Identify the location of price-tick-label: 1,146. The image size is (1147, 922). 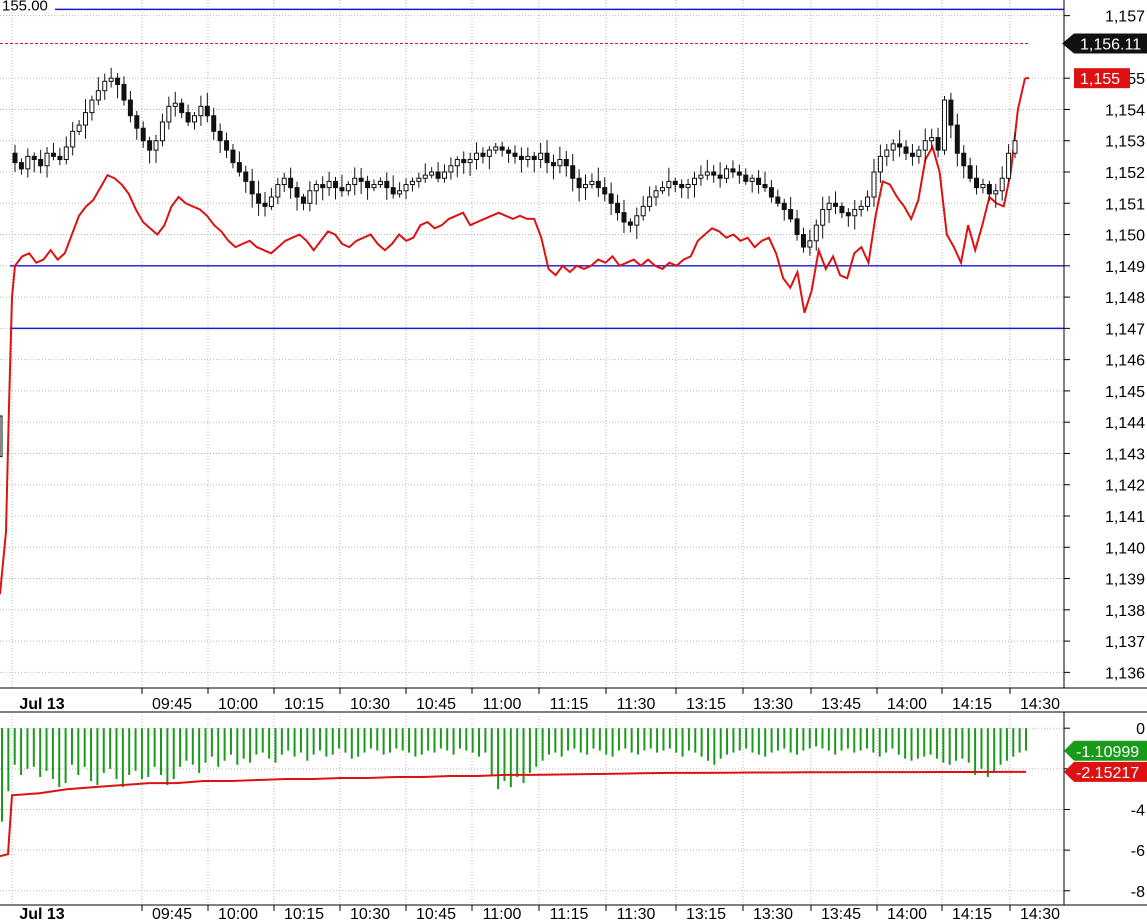
(1125, 361).